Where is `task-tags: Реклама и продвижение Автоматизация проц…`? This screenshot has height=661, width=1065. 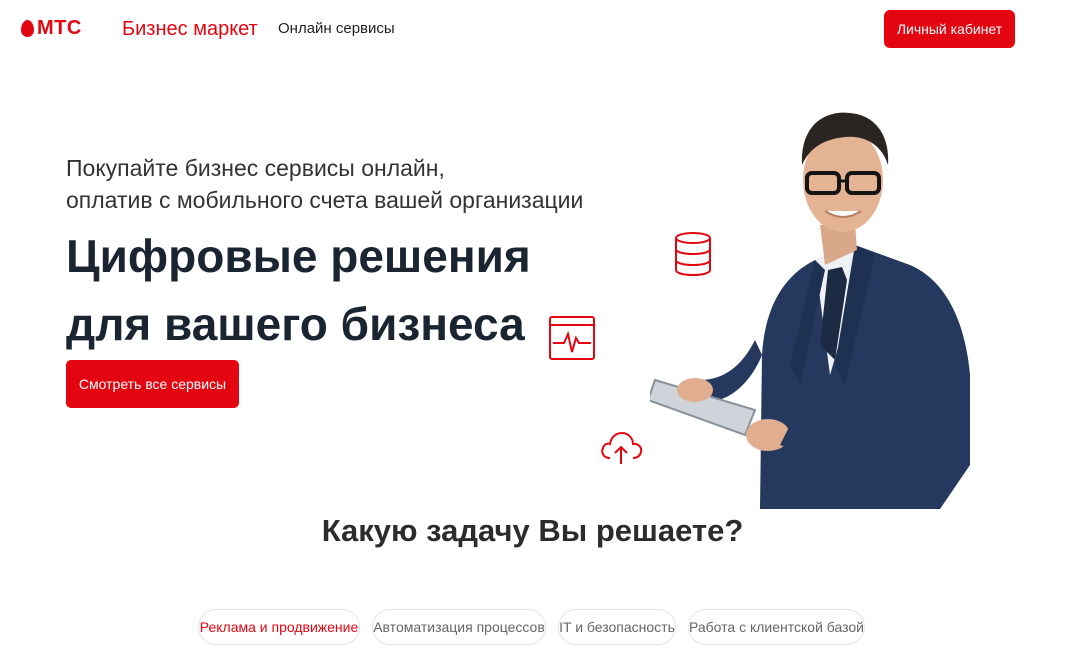
task-tags: Реклама и продвижение Автоматизация проц… is located at coordinates (537, 627).